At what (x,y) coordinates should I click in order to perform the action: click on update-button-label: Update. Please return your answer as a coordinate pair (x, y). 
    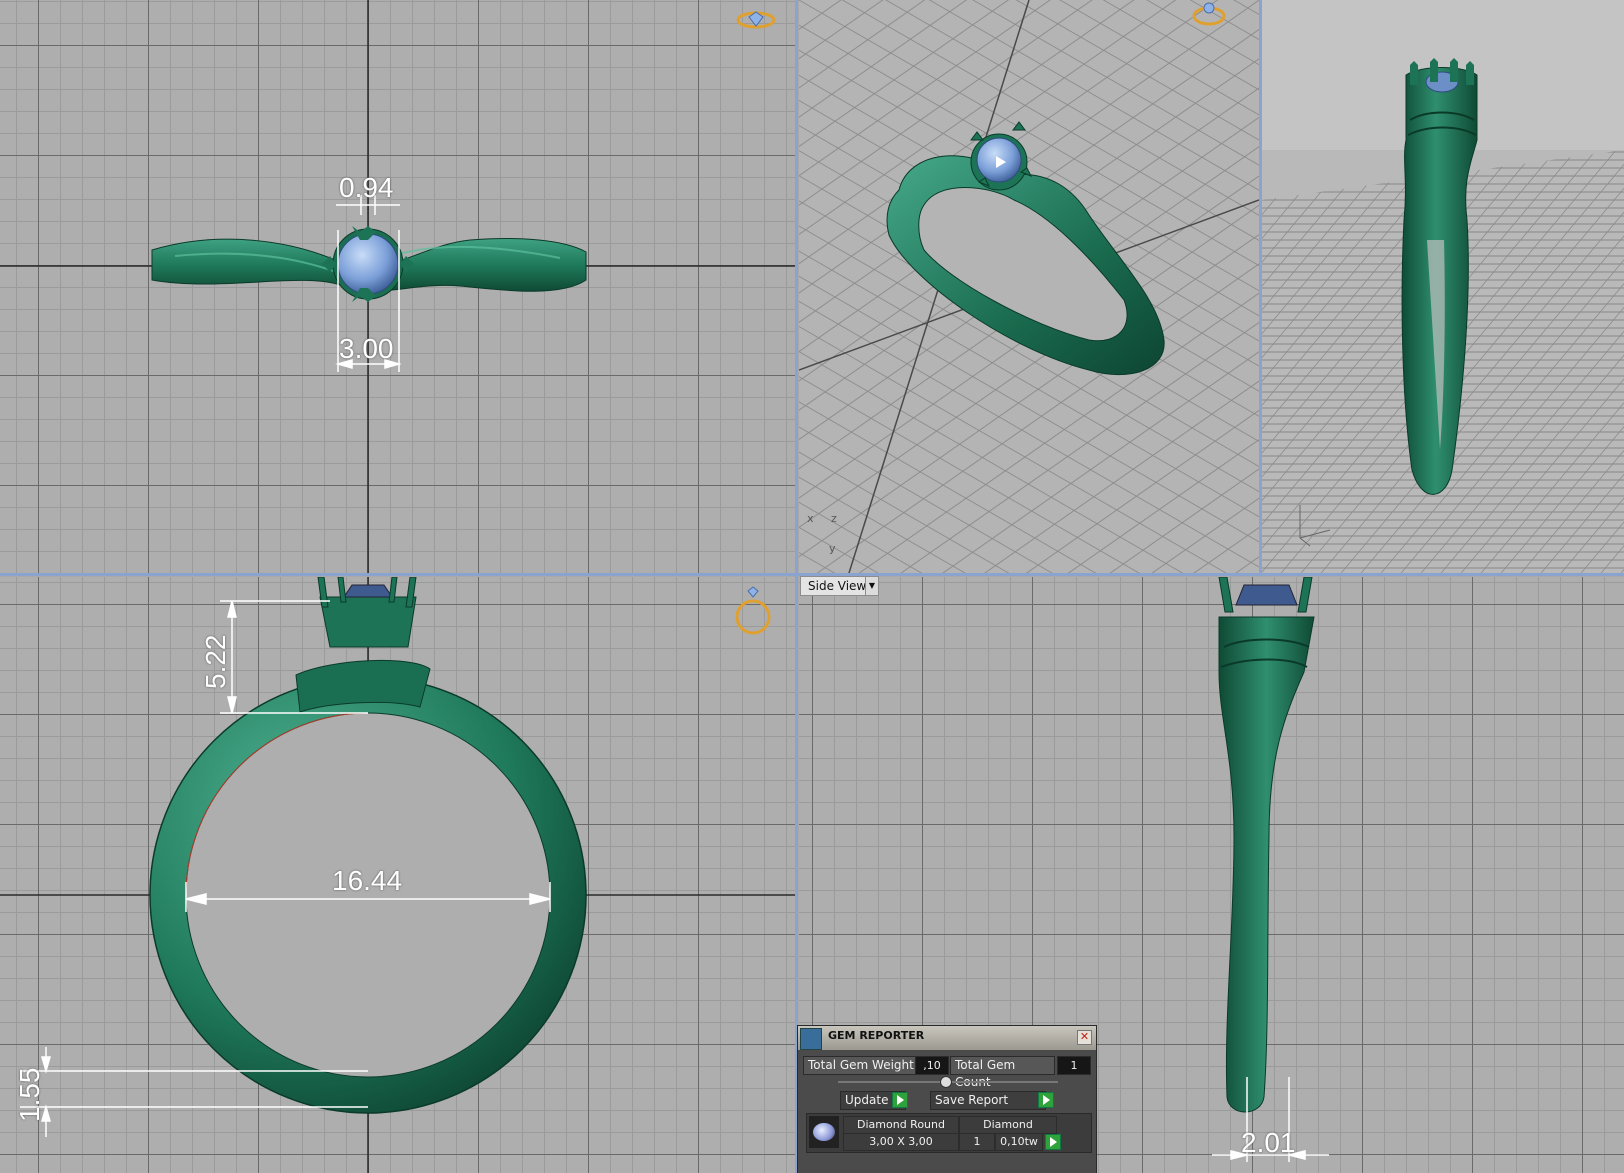
    Looking at the image, I should click on (867, 1100).